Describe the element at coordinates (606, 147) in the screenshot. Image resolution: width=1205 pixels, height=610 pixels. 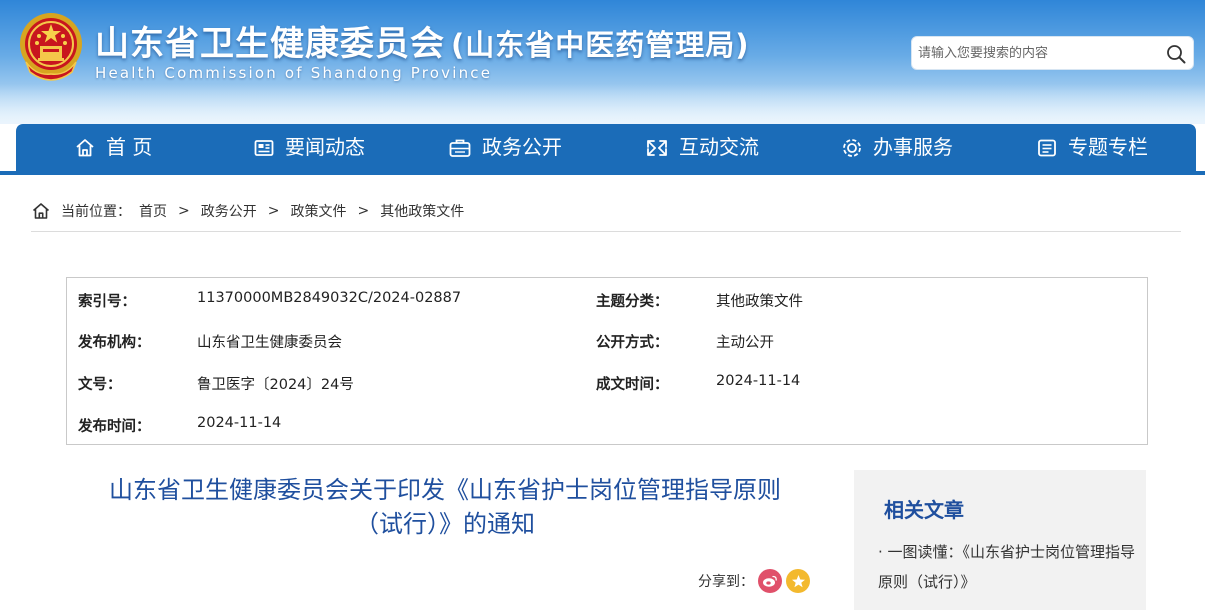
I see `main-nav: 首 页 要闻动态 政务公开 互动交流 办事服务 专题专栏` at that location.